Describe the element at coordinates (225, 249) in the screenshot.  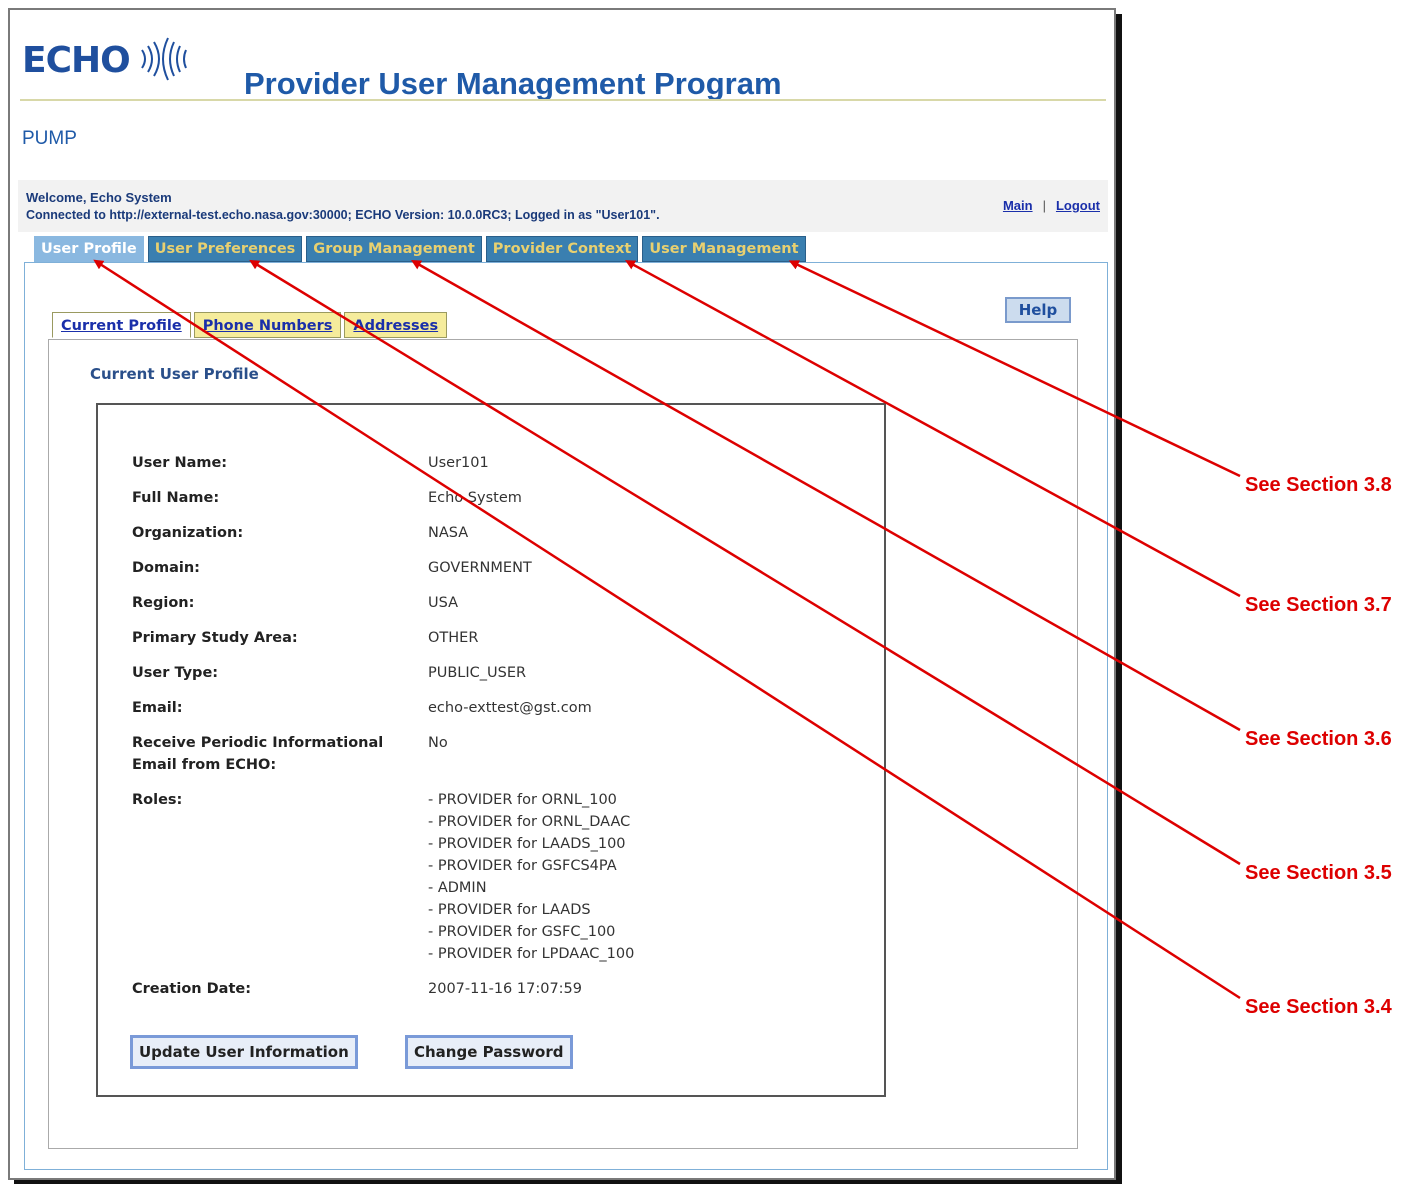
I see `tab-user-preferences: User Preferences` at that location.